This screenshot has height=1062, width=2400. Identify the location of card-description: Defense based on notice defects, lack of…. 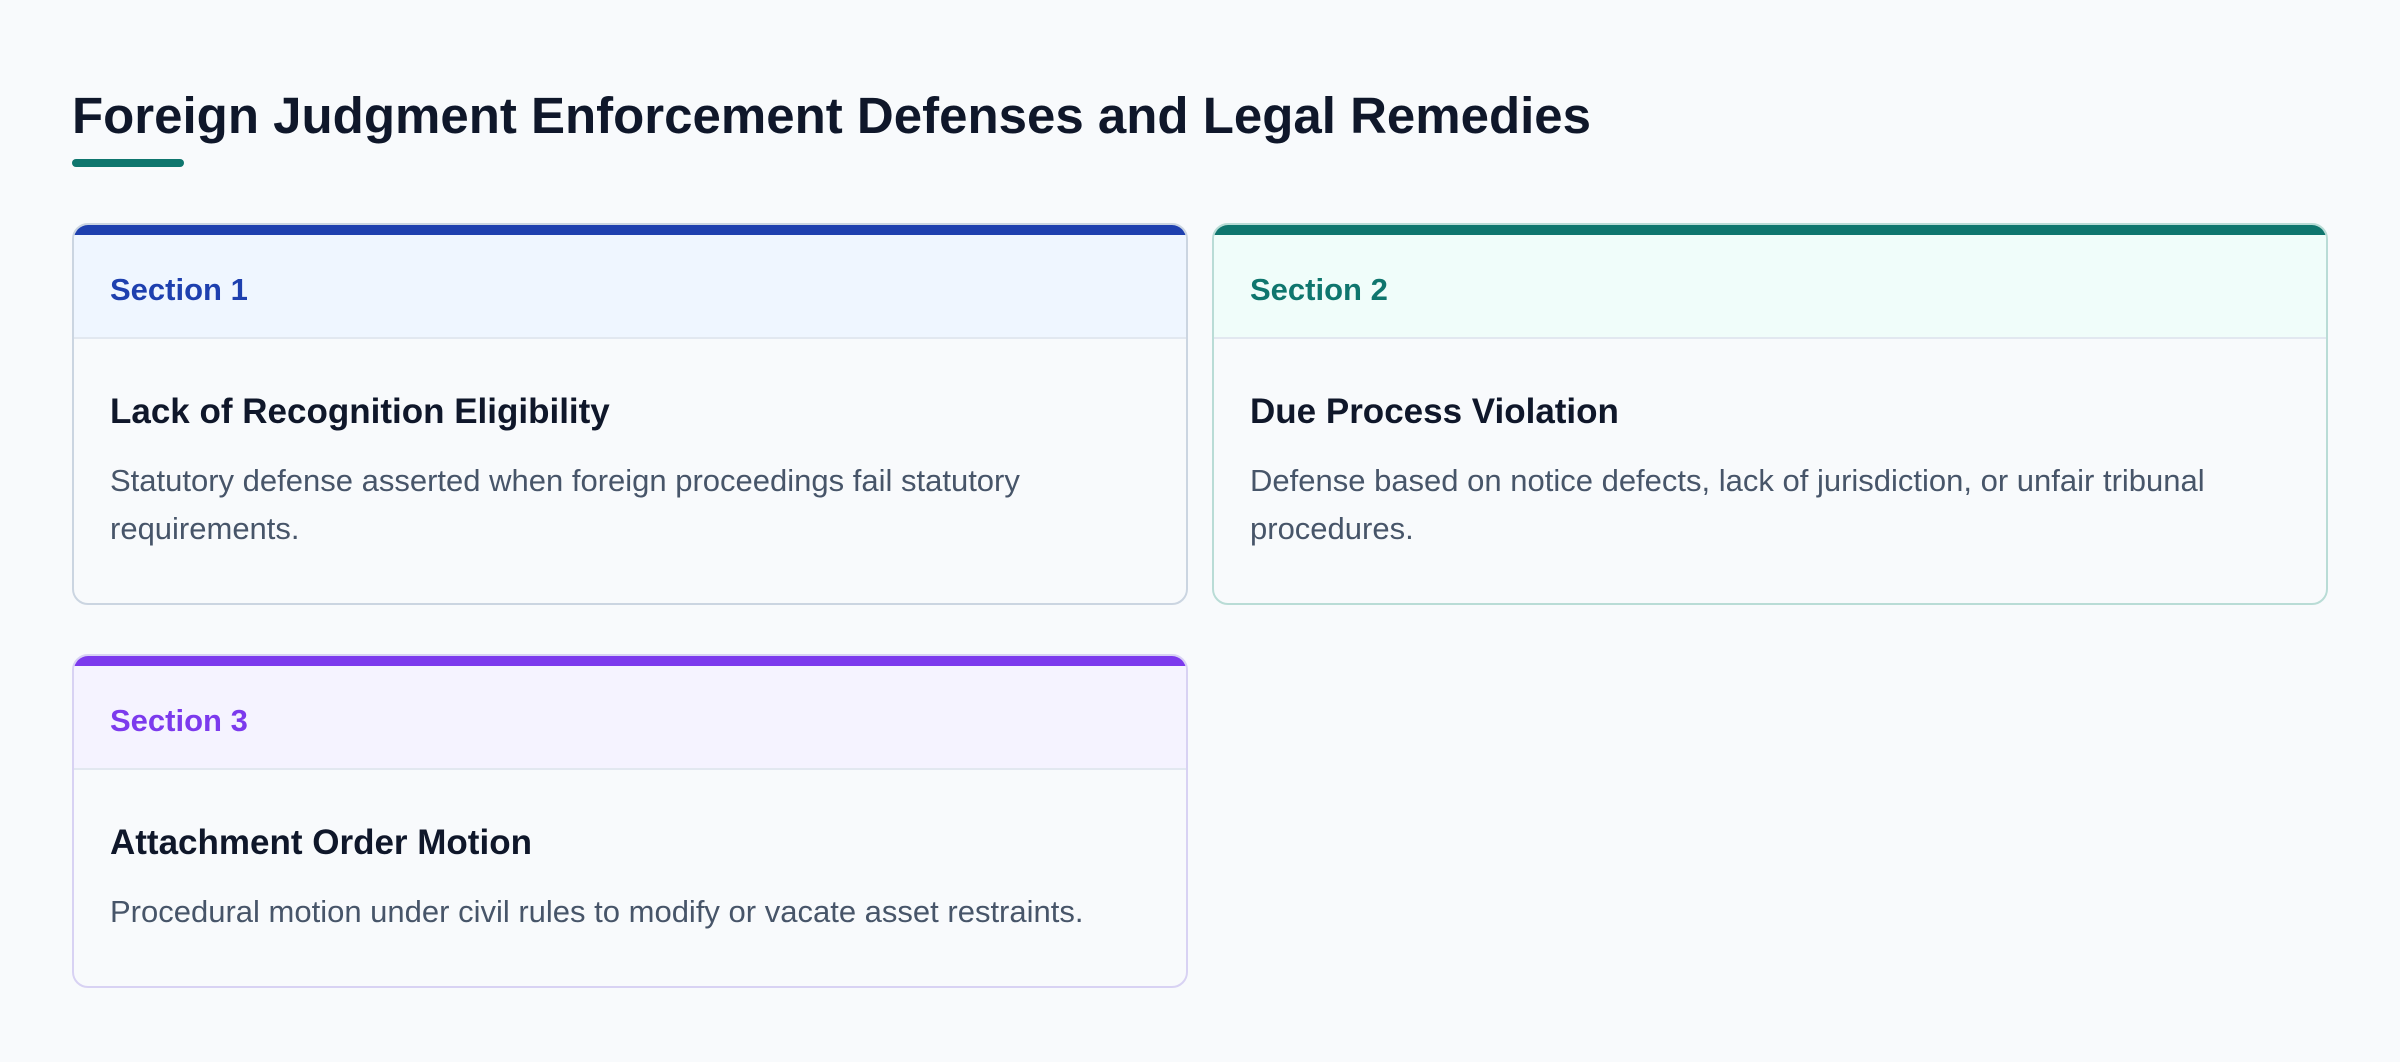
(1727, 504).